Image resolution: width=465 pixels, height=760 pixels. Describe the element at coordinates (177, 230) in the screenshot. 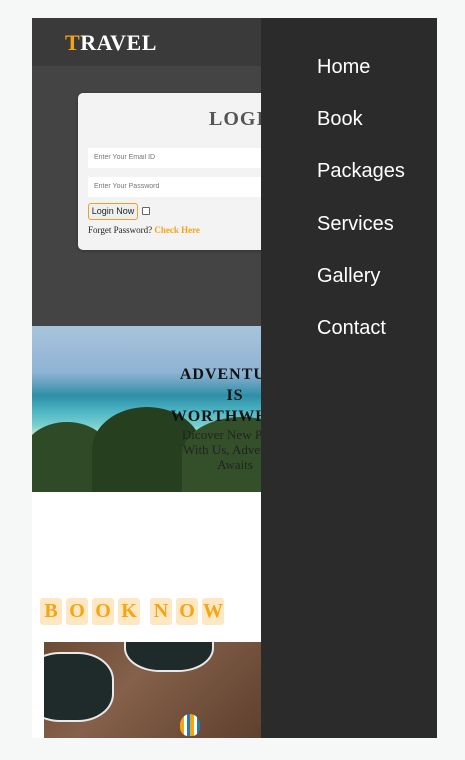

I see `check-here-link: Check Here` at that location.